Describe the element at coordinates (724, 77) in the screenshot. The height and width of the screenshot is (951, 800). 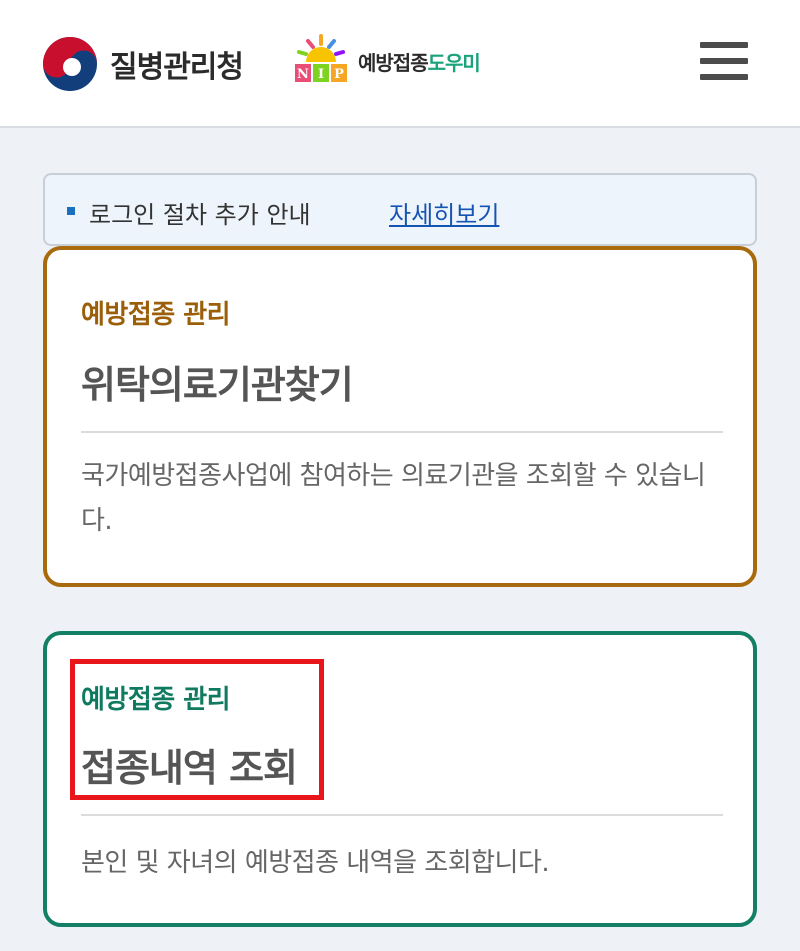
I see `menu-bar-bottom` at that location.